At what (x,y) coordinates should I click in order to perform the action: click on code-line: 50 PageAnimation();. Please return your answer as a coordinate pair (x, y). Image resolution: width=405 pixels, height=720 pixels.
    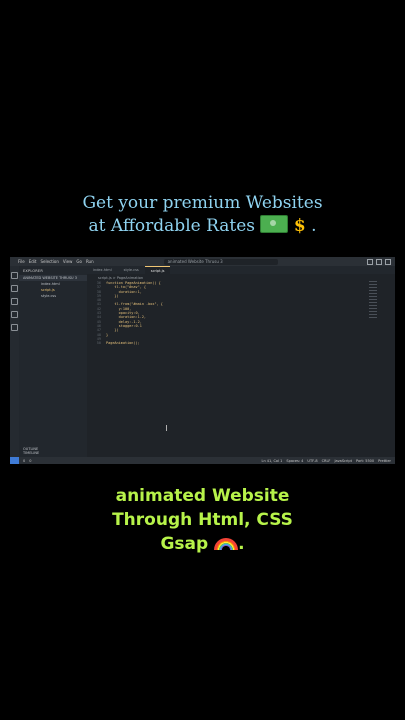
    Looking at the image, I should click on (222, 343).